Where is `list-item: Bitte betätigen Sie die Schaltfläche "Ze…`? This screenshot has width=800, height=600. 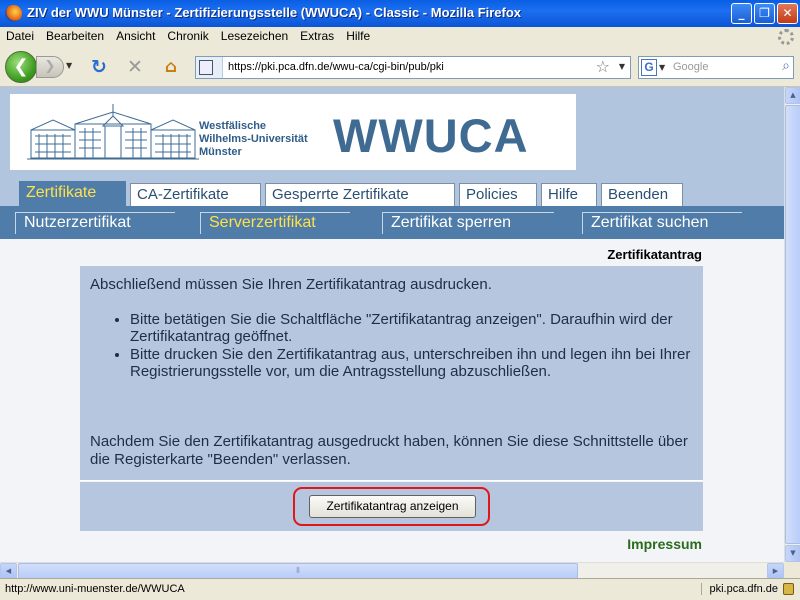
list-item: Bitte betätigen Sie die Schaltfläche "Ze… is located at coordinates (412, 328).